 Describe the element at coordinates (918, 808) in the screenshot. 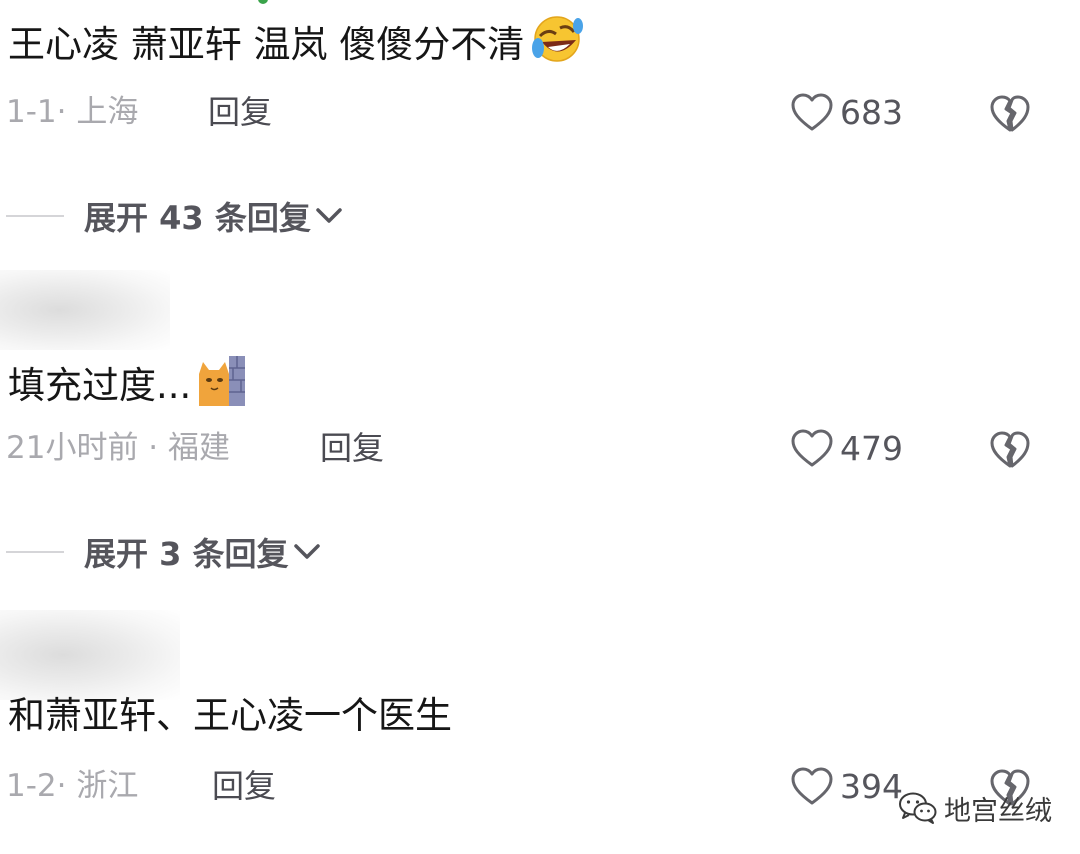

I see `wechat-icon` at that location.